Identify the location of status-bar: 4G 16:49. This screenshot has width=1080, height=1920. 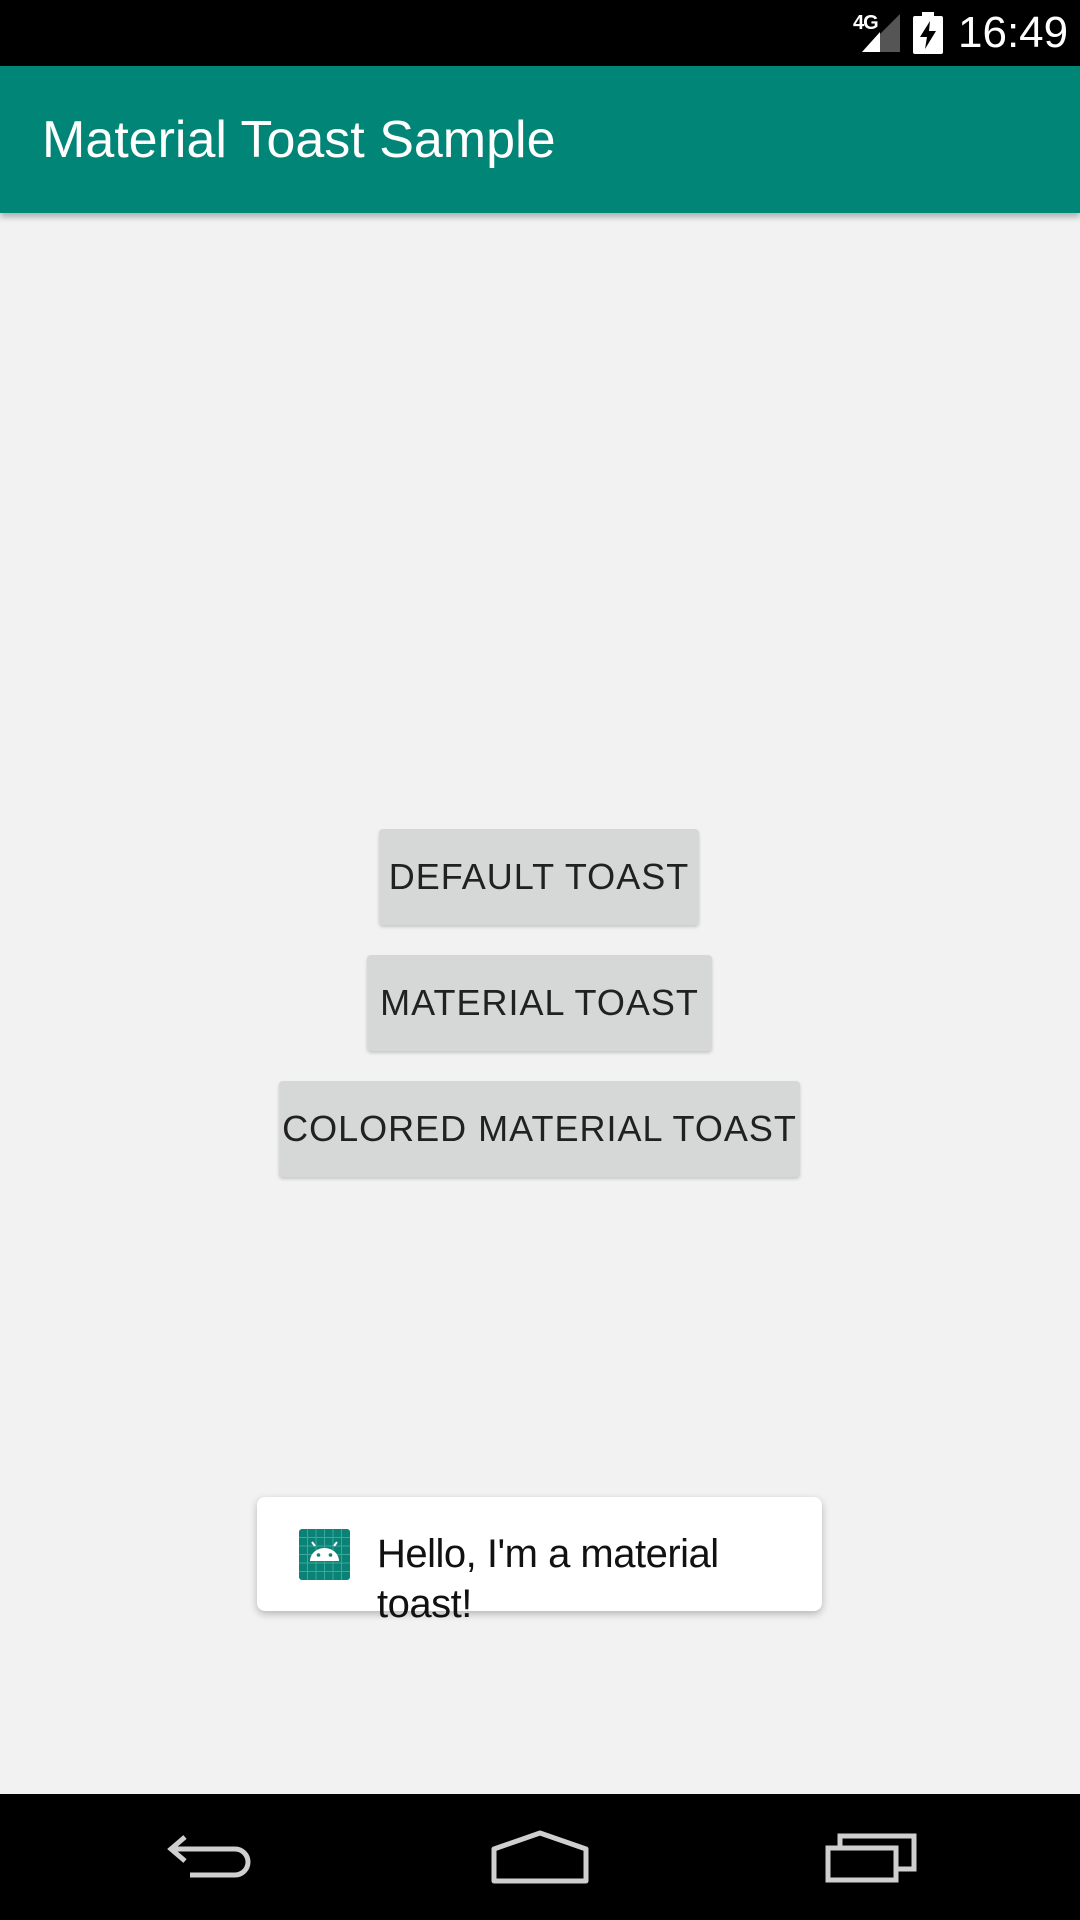
(540, 33).